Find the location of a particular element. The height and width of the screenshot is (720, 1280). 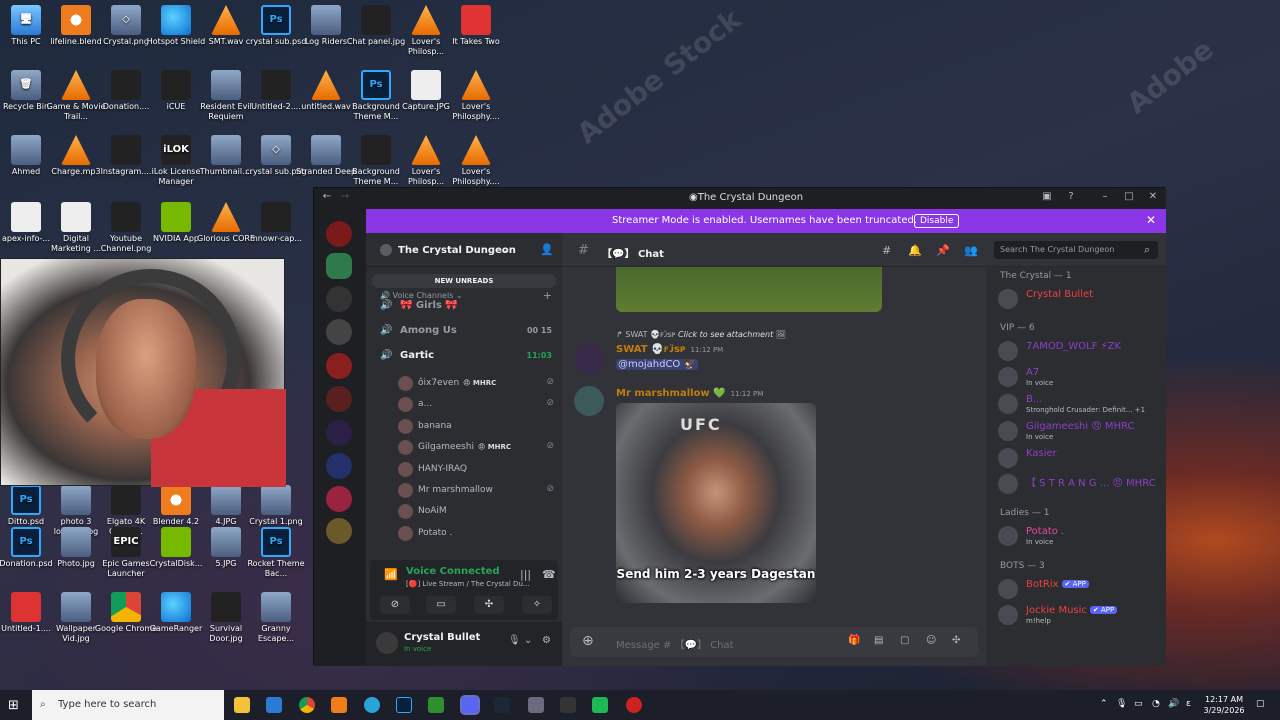

voice-status: Voice Connected is located at coordinates (453, 571).